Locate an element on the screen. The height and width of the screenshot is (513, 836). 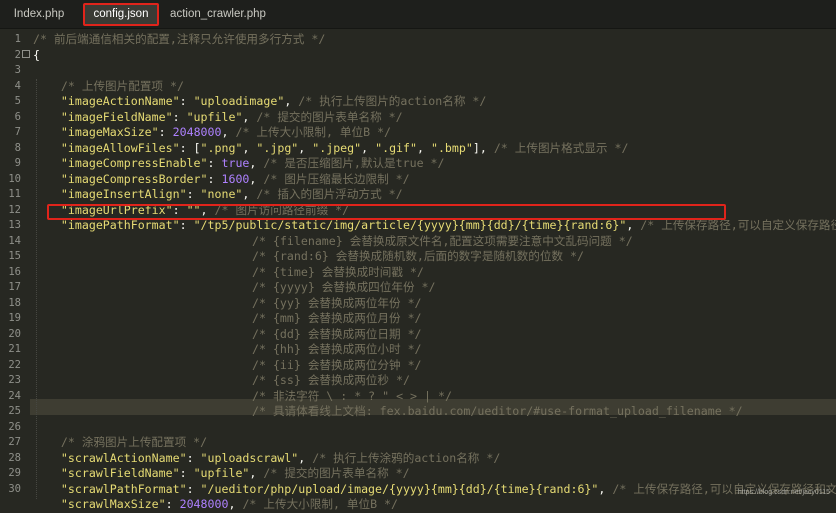
code-token: /* {filename} 会替换成原文件名,配置这项需要注意中文乱码问题 */ is located at coordinates (442, 240).